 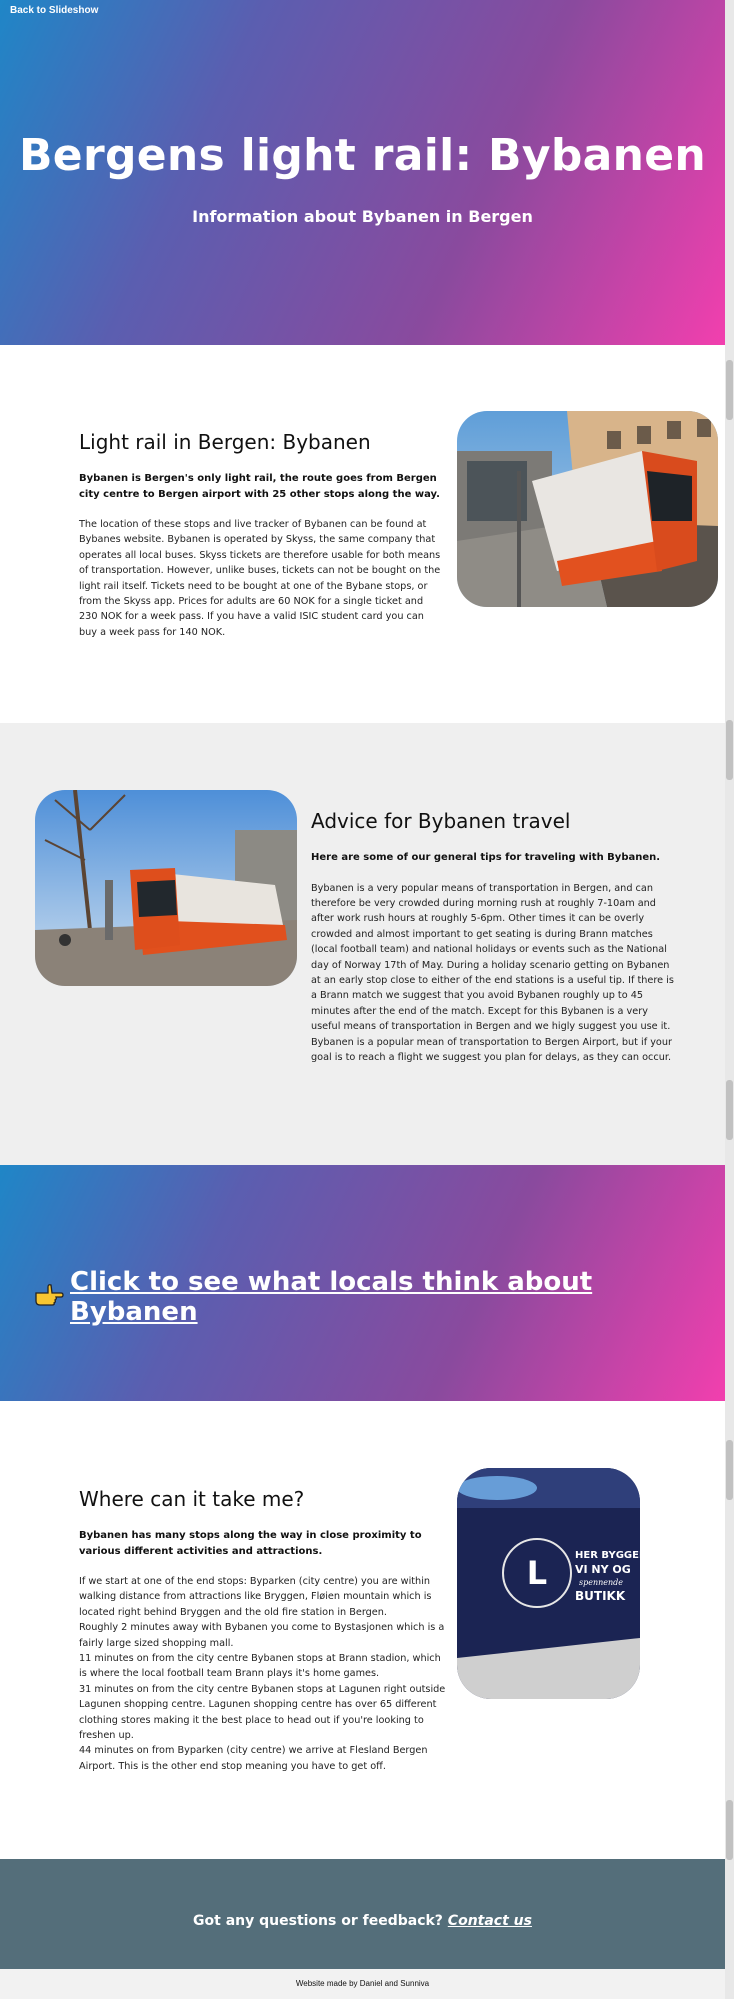 I want to click on section-heading: Where can it take me?, so click(x=192, y=1499).